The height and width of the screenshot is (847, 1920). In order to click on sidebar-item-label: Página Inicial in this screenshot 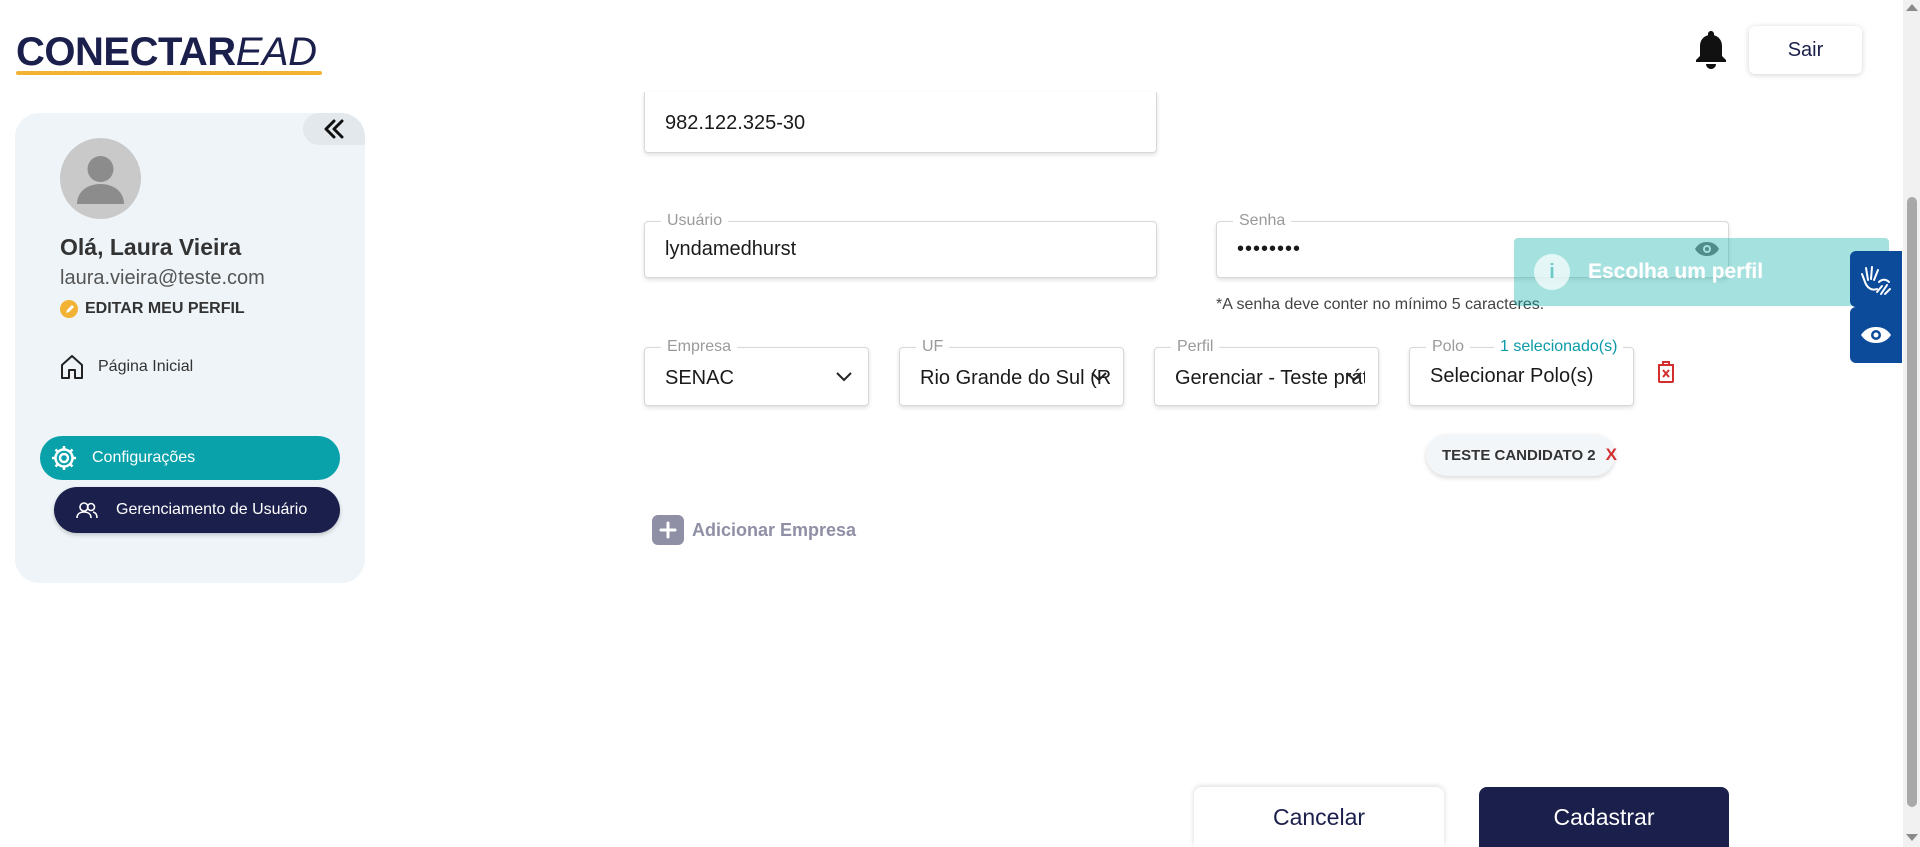, I will do `click(146, 366)`.